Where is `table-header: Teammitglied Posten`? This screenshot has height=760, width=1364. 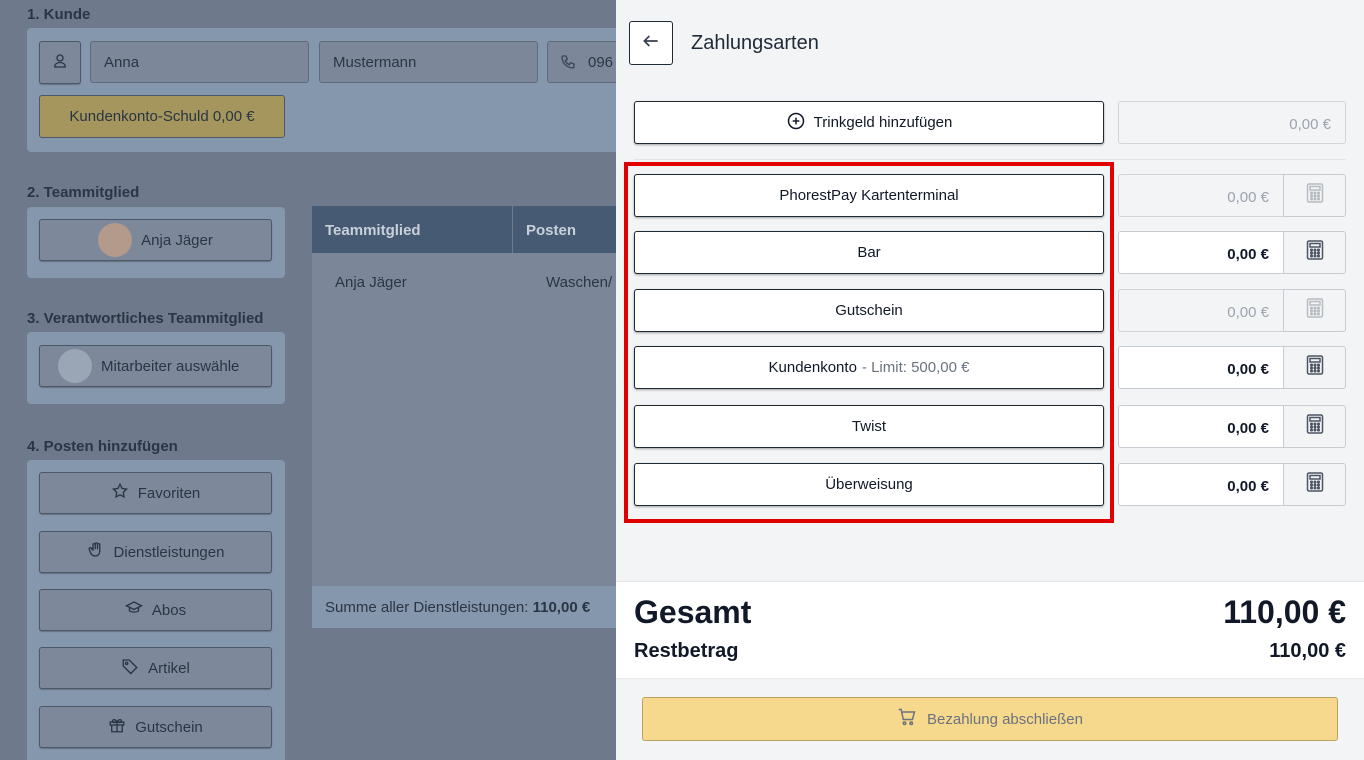
table-header: Teammitglied Posten is located at coordinates (464, 229).